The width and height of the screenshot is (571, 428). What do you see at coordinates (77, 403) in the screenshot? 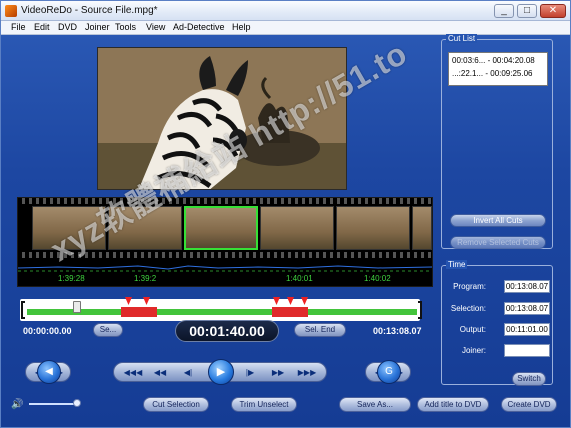
I see `volume-slider-thumb` at bounding box center [77, 403].